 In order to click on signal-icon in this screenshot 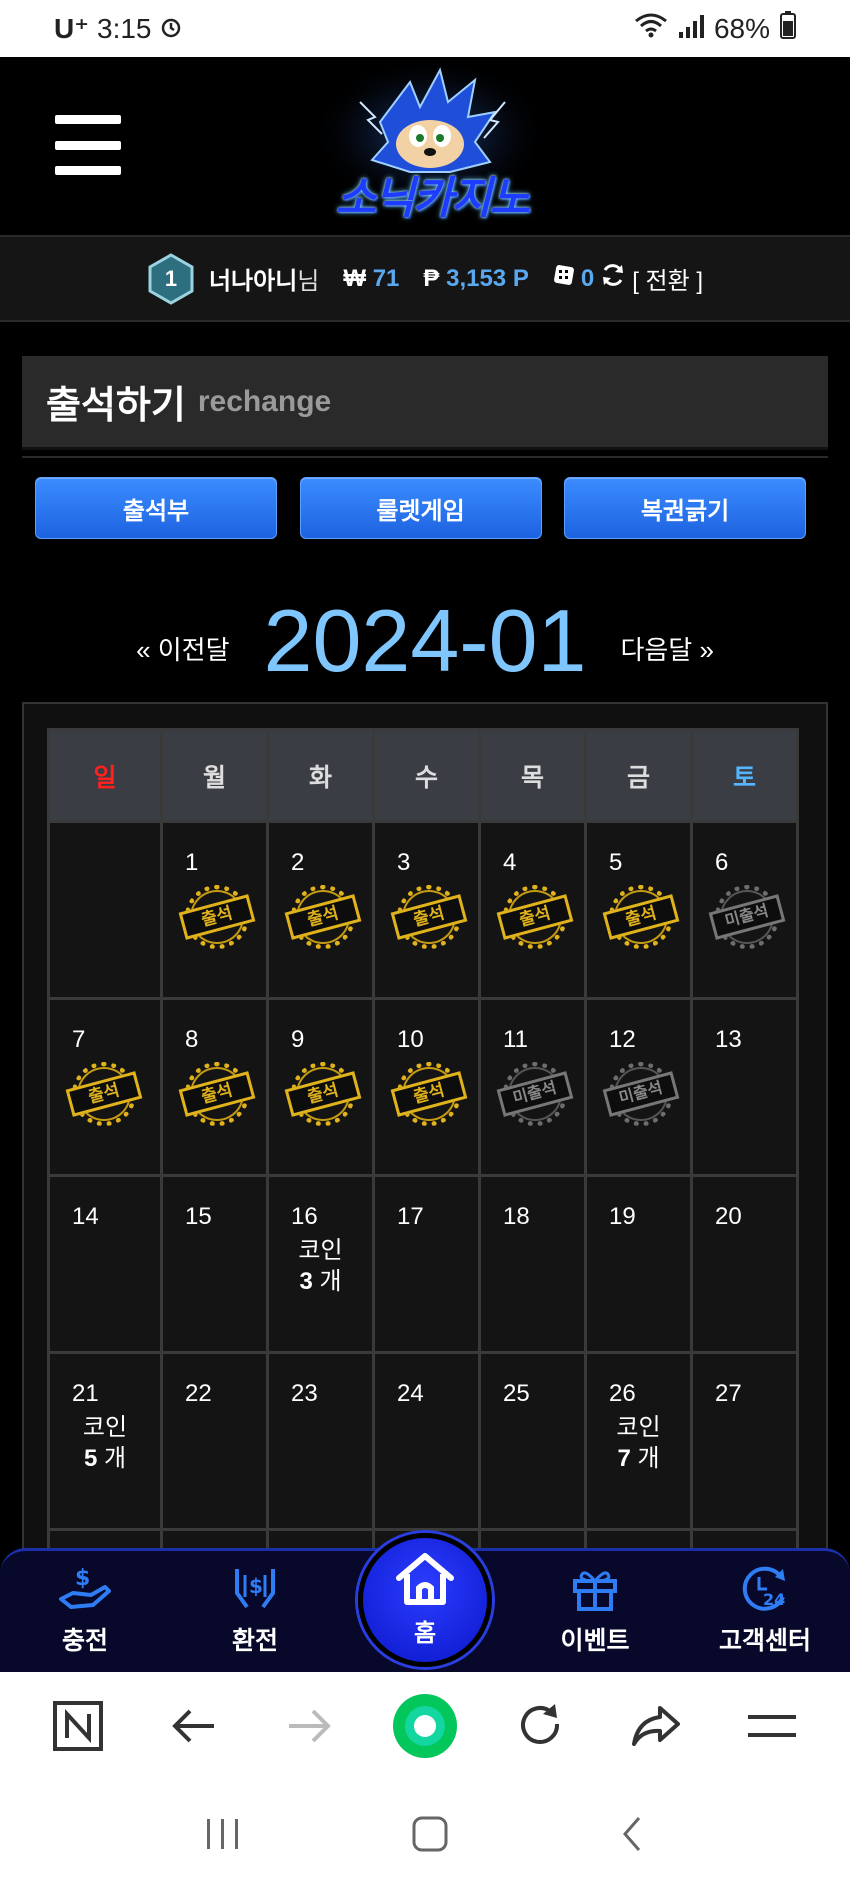, I will do `click(691, 29)`.